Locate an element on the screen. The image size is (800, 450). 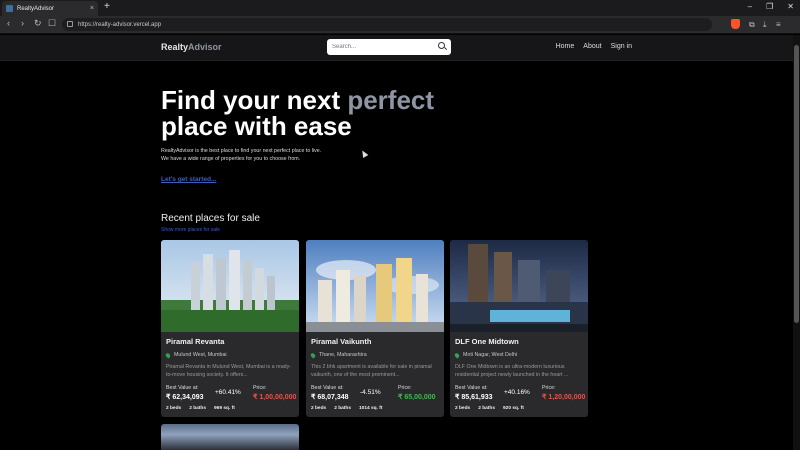
property-features: 2 beds 2 baths 920 sq. ft is located at coordinates (489, 408).